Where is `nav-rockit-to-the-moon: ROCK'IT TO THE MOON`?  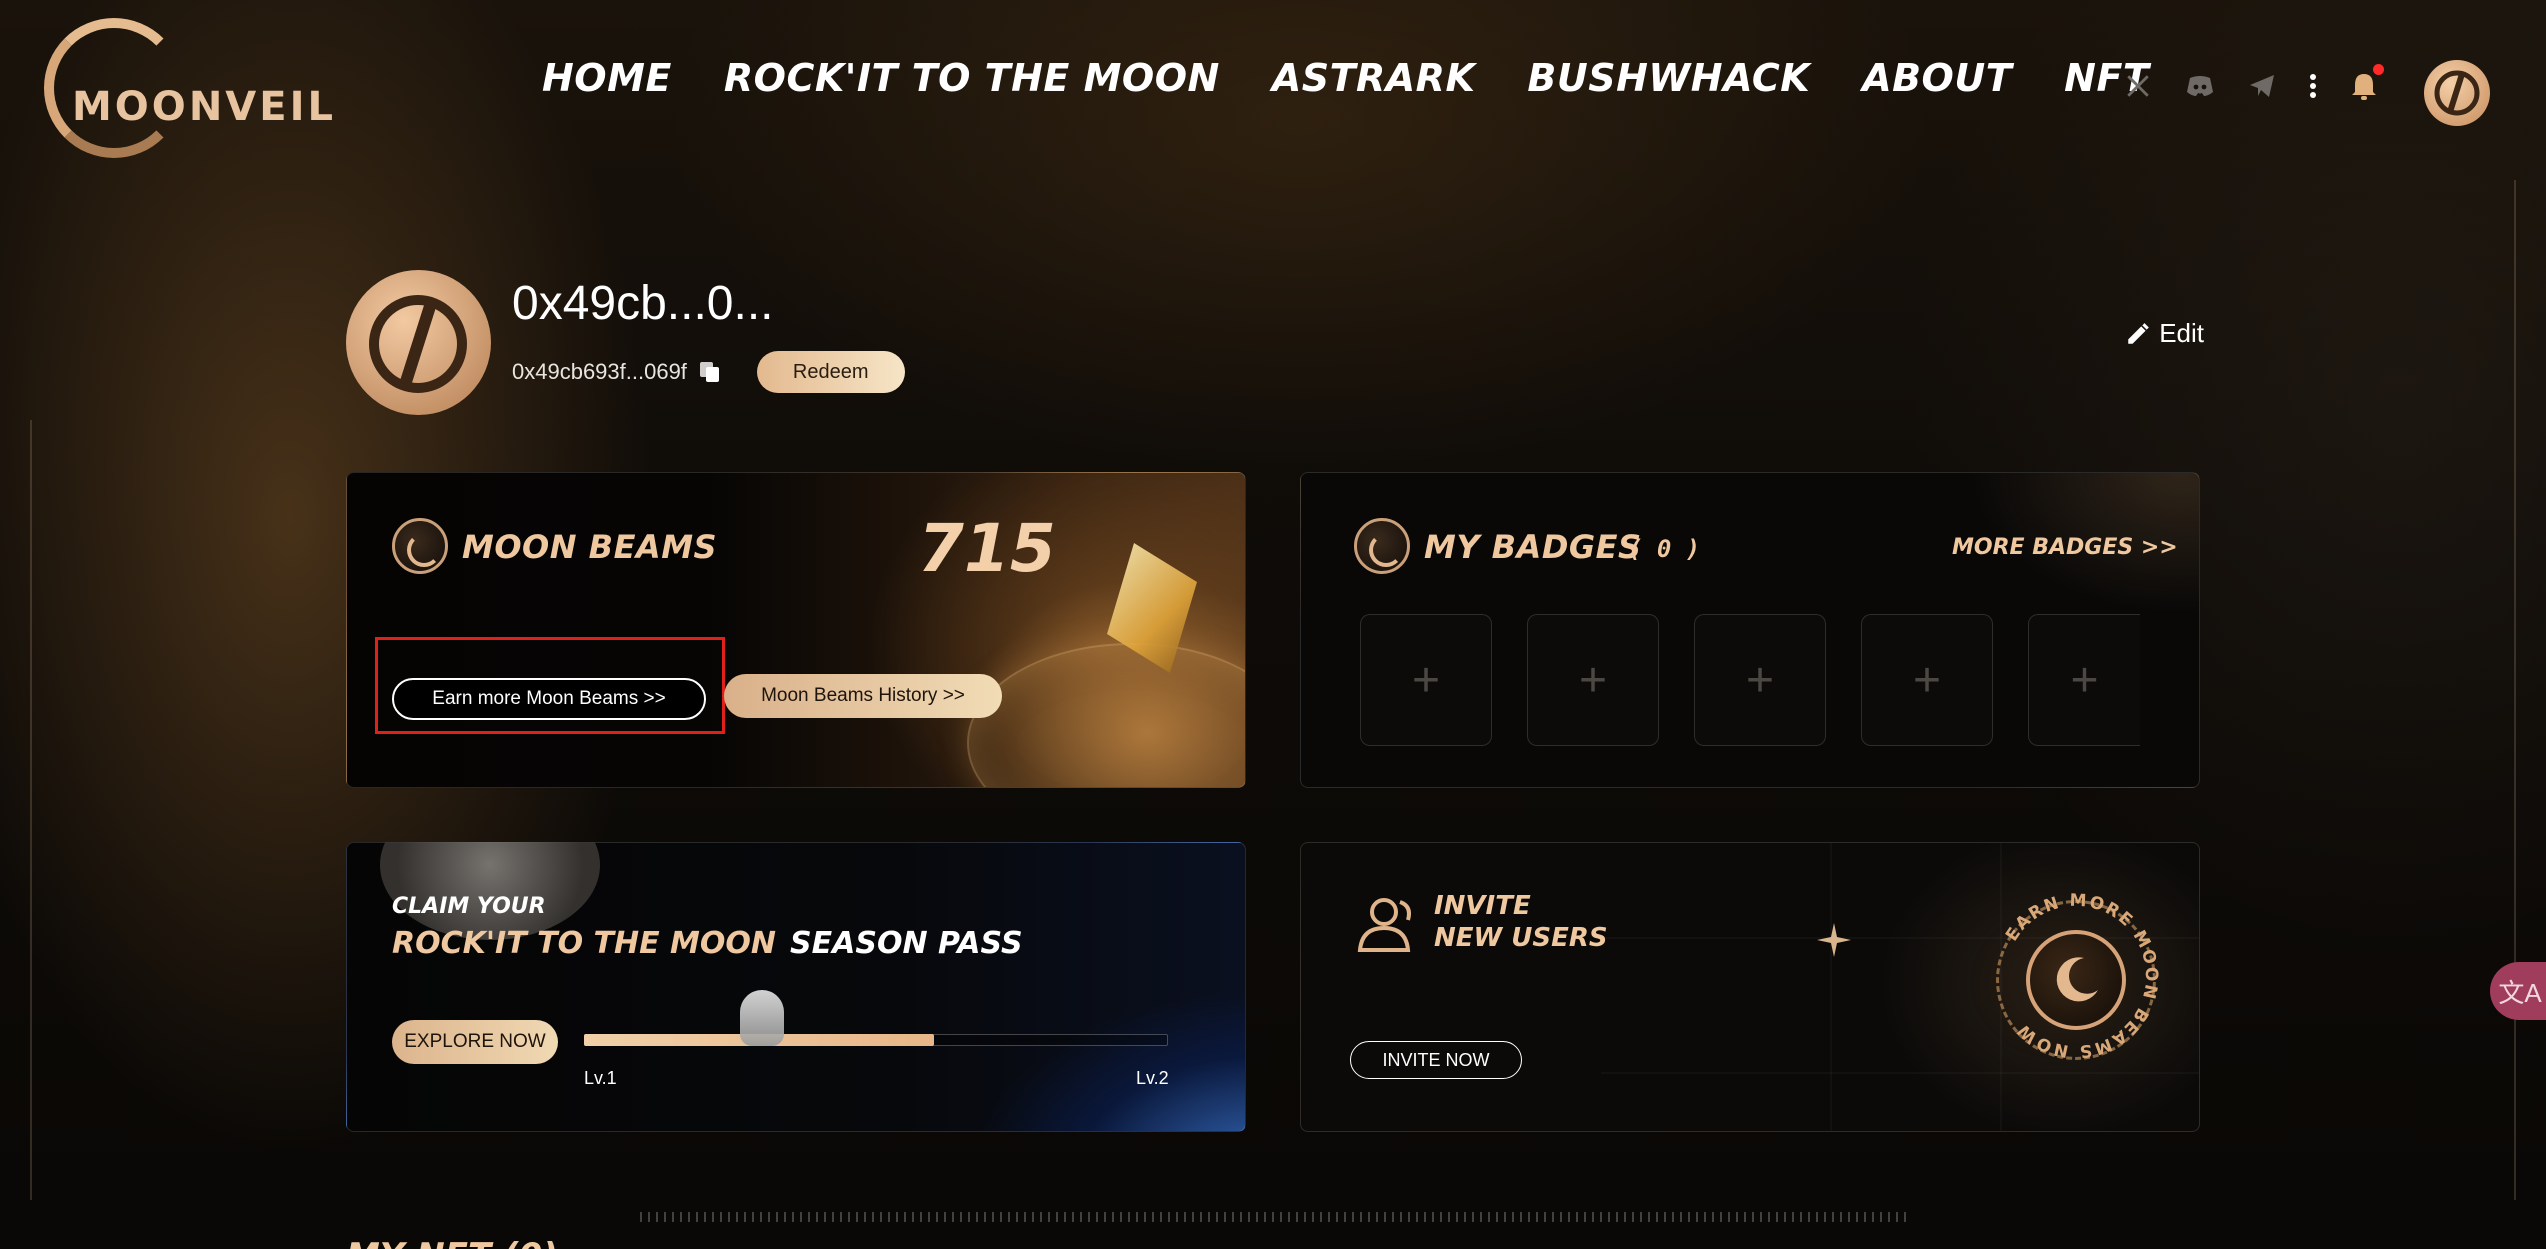
nav-rockit-to-the-moon: ROCK'IT TO THE MOON is located at coordinates (972, 78).